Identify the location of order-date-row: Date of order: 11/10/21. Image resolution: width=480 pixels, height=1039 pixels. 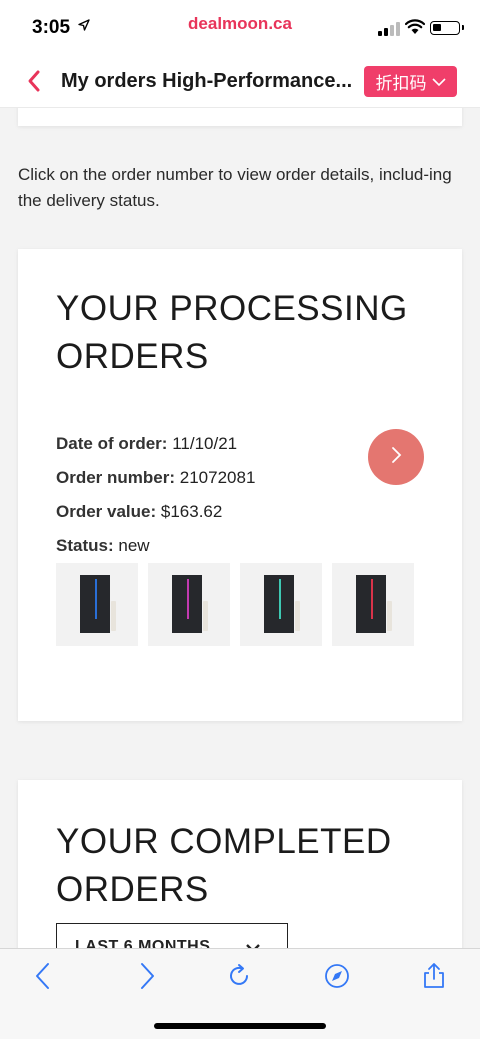
(155, 444).